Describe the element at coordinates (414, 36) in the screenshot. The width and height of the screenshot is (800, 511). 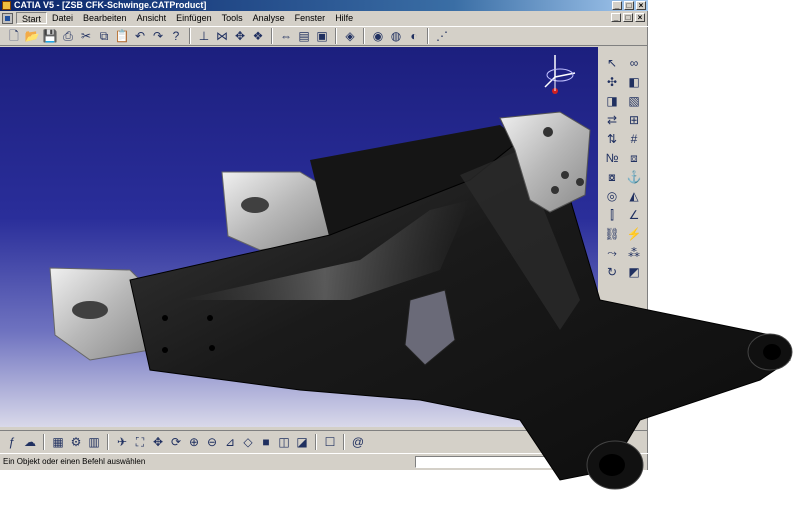
I see `scene-icon: ◐` at that location.